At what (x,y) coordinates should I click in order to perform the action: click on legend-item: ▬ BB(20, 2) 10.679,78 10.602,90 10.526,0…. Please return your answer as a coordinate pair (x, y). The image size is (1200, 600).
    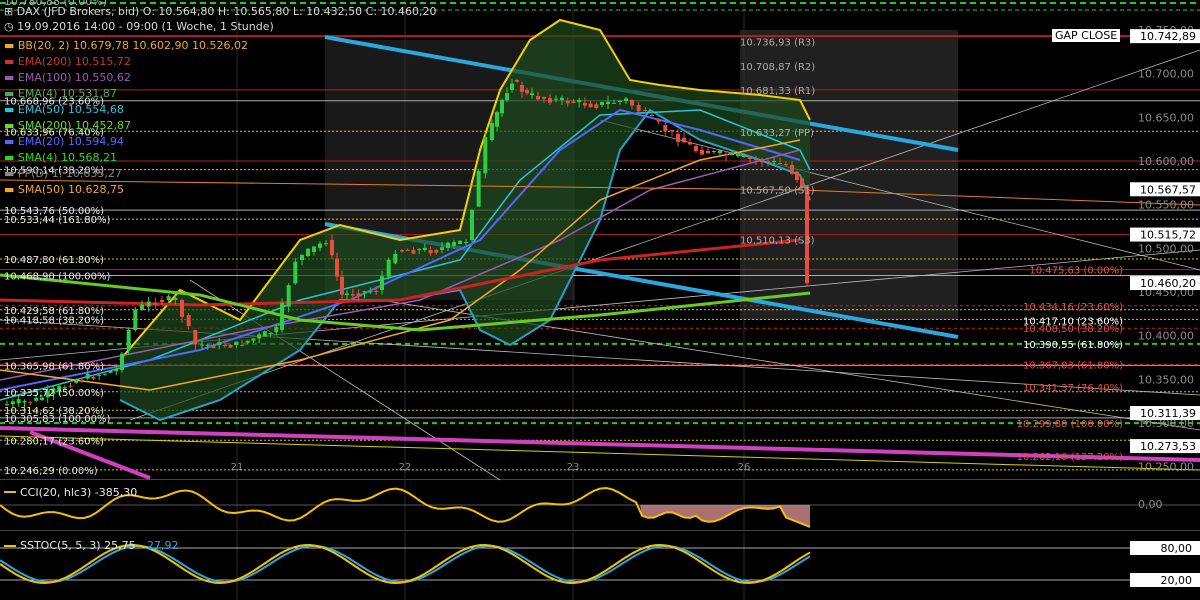
    Looking at the image, I should click on (126, 45).